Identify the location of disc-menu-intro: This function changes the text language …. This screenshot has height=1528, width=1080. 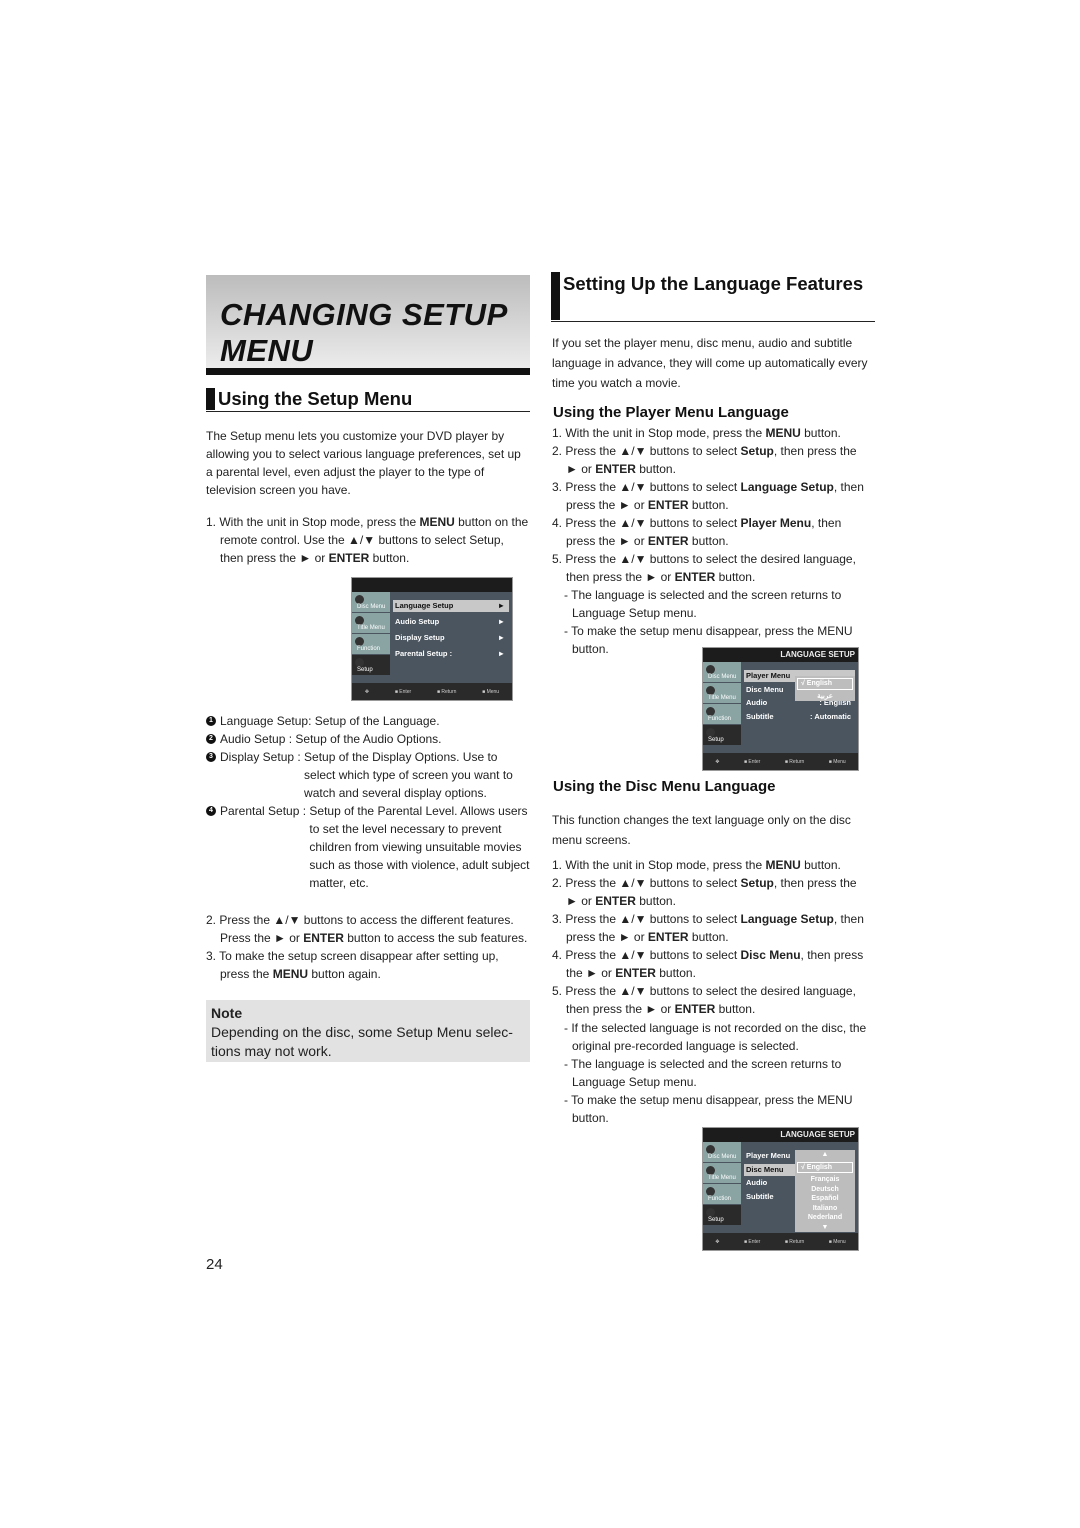
(701, 830).